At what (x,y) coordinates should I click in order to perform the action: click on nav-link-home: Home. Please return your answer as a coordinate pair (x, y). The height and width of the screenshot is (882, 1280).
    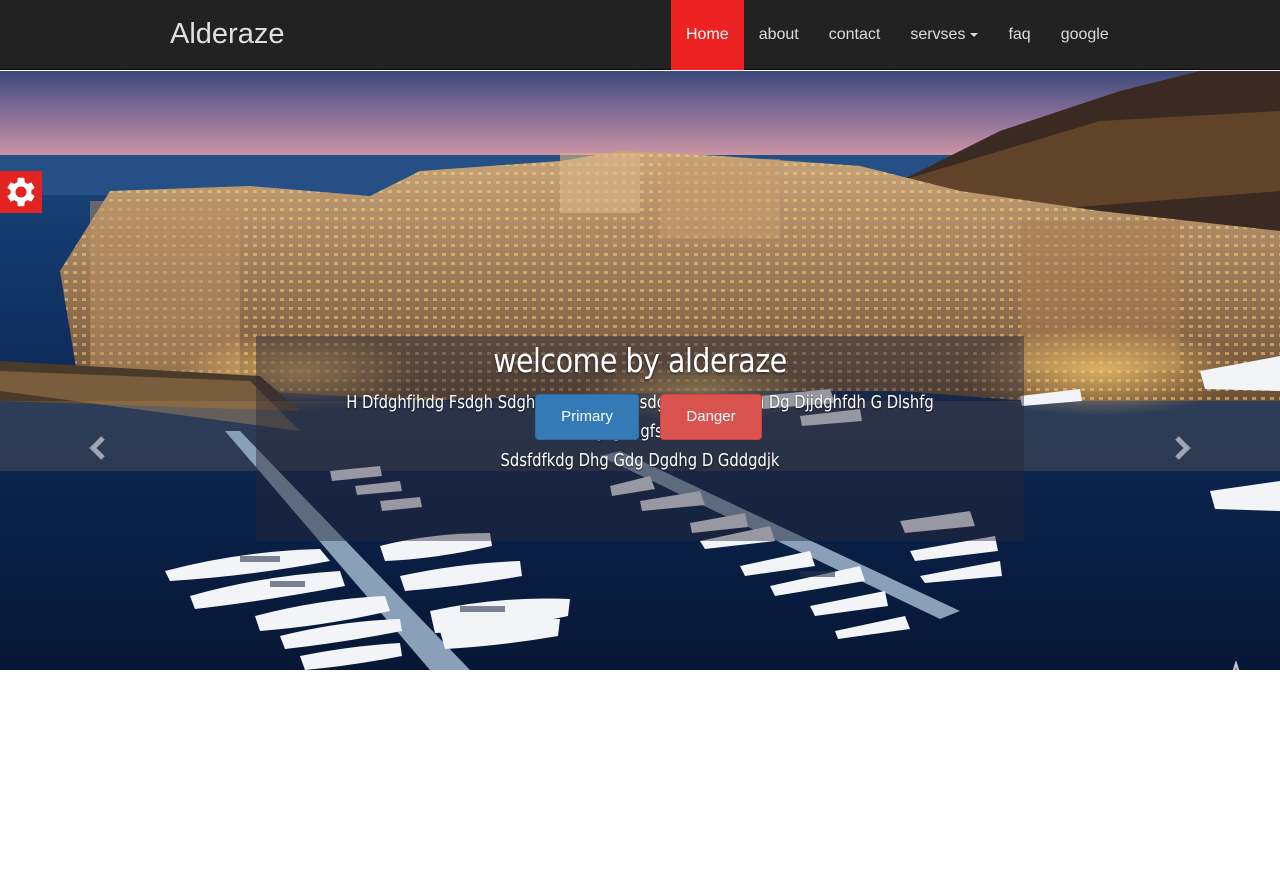
    Looking at the image, I should click on (707, 35).